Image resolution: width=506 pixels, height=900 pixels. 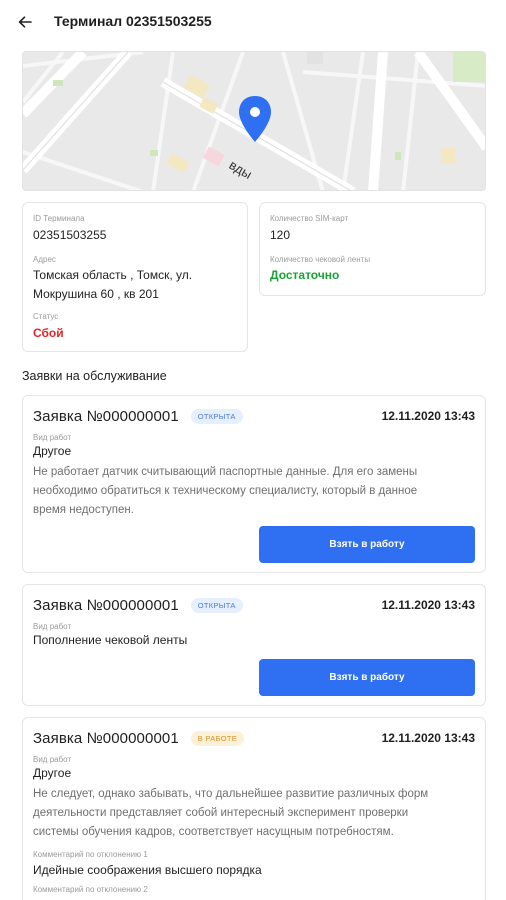 What do you see at coordinates (44, 259) in the screenshot?
I see `address-label: Адрес` at bounding box center [44, 259].